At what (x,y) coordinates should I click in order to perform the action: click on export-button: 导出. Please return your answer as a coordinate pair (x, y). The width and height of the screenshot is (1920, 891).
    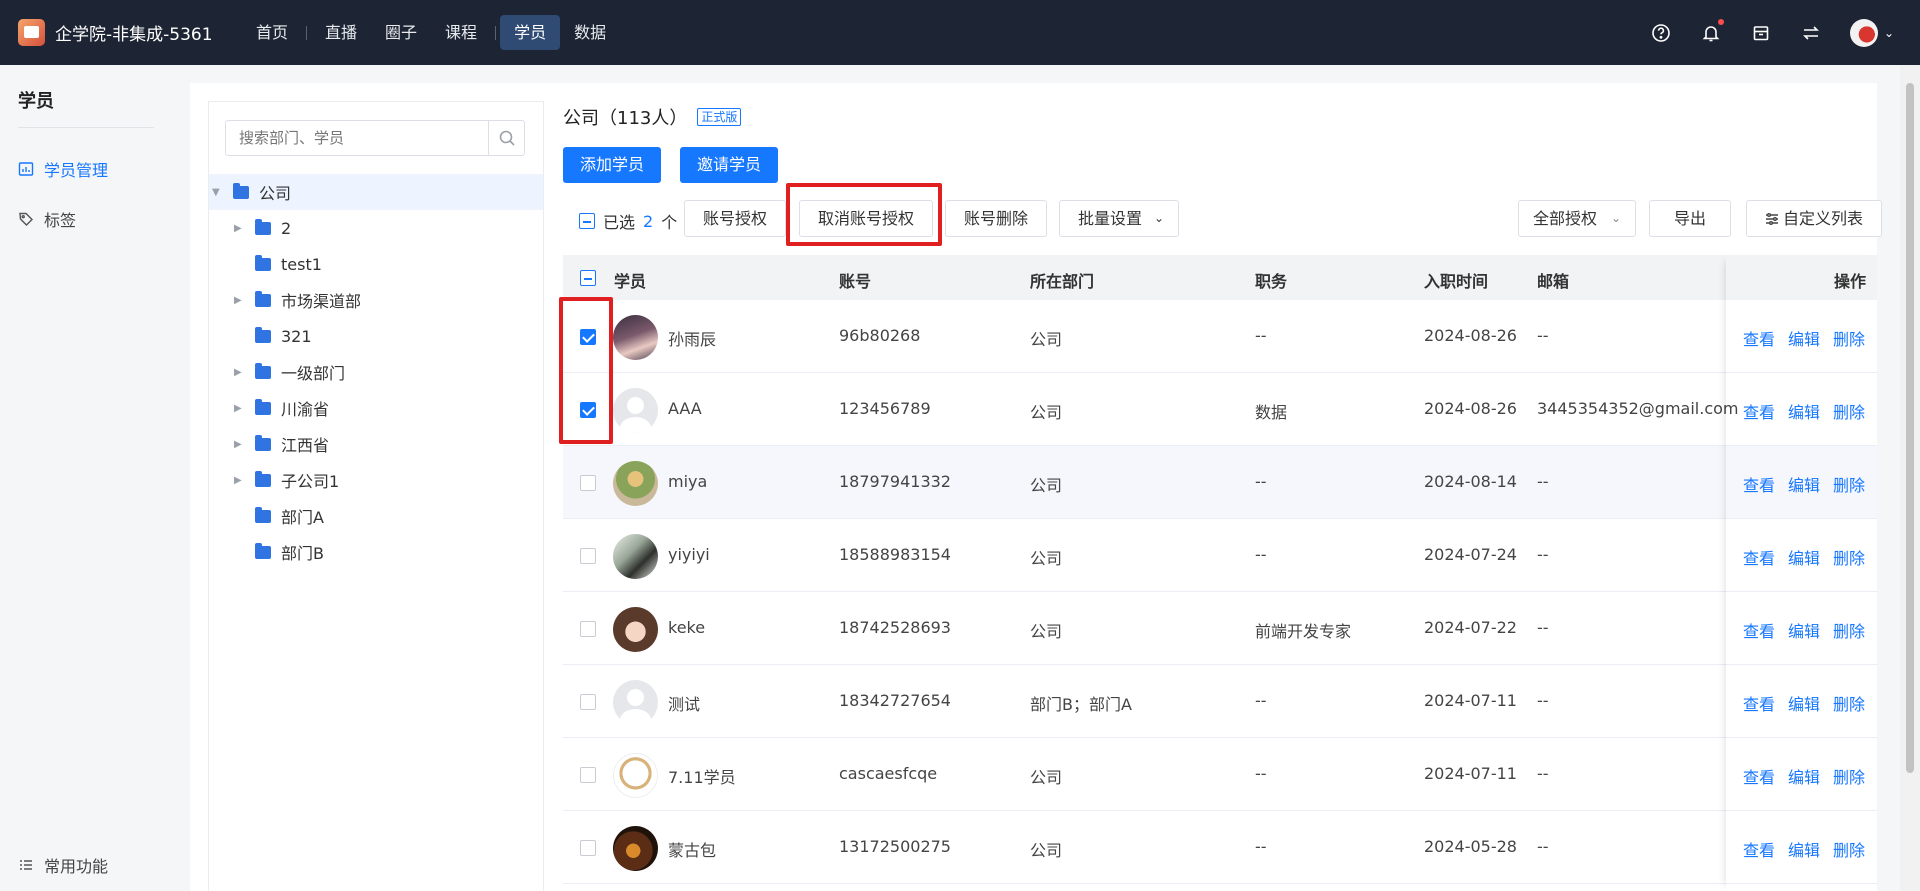
    Looking at the image, I should click on (1690, 218).